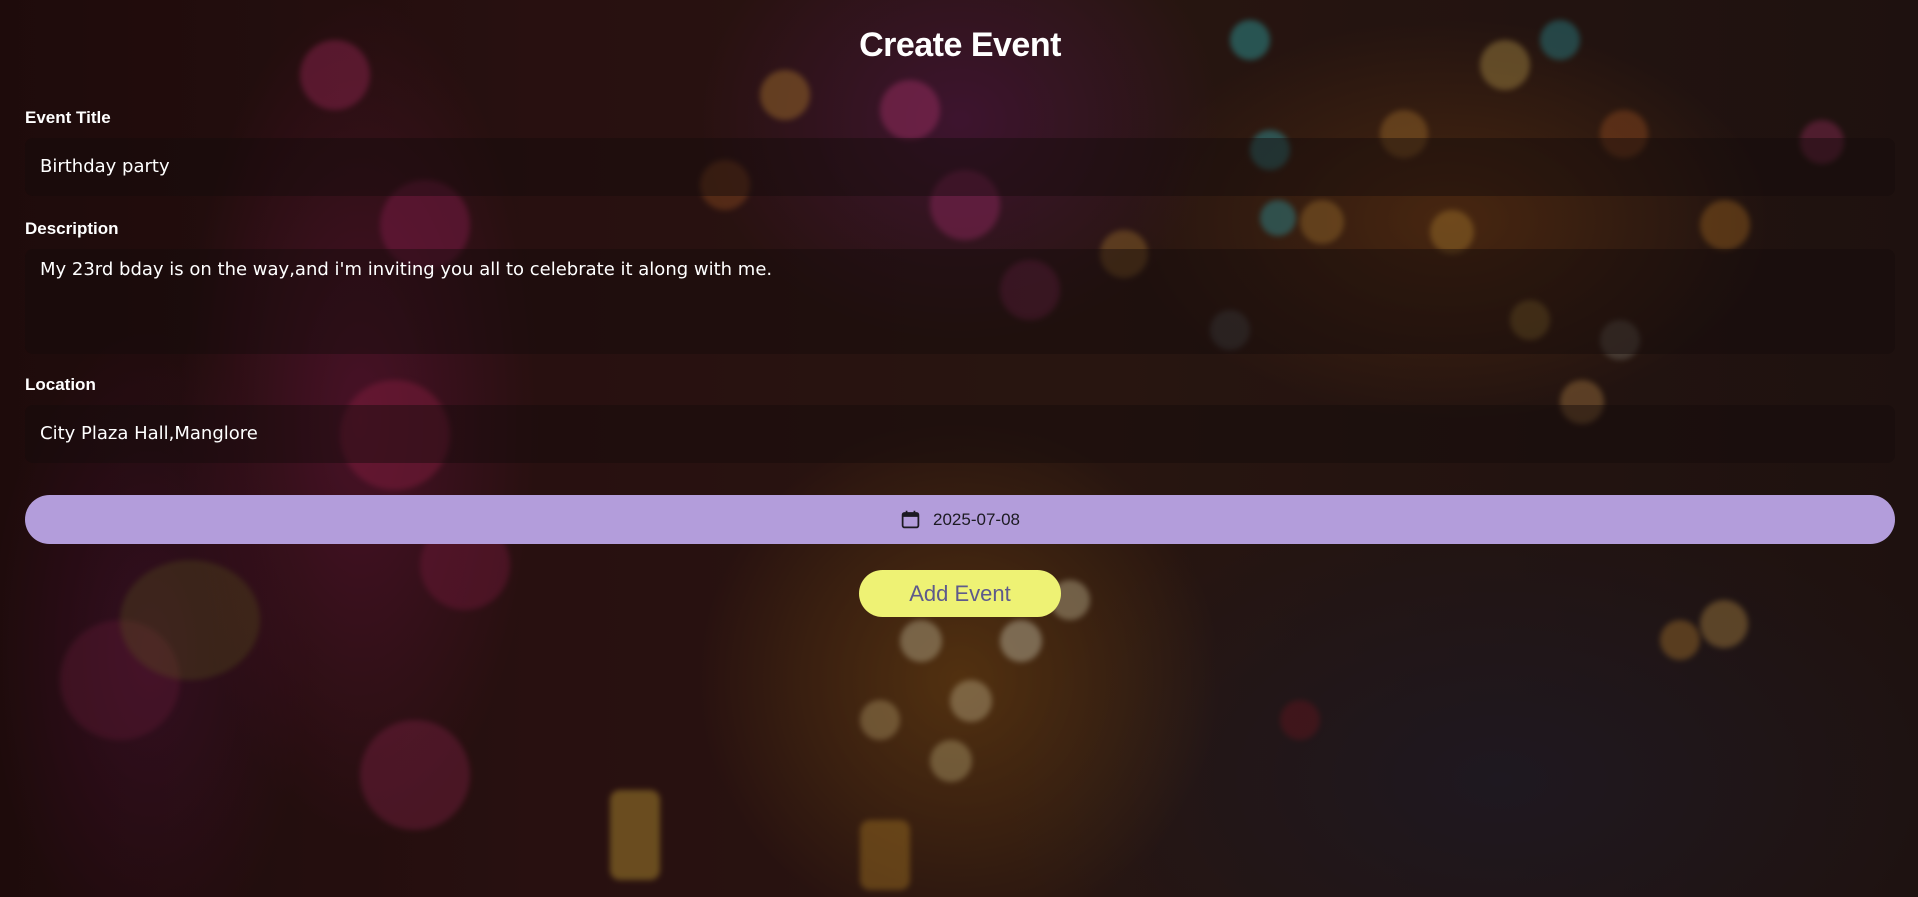 This screenshot has width=1918, height=897. Describe the element at coordinates (910, 519) in the screenshot. I see `calendar-icon` at that location.